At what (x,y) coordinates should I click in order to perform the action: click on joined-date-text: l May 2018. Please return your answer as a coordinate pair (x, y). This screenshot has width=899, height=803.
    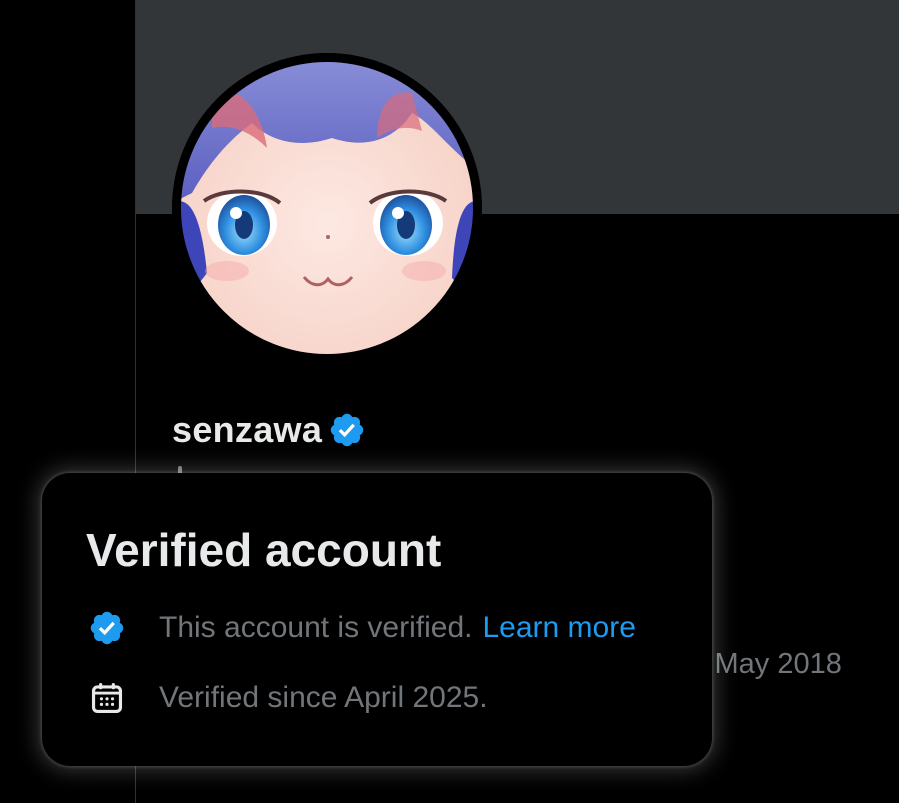
    Looking at the image, I should click on (771, 664).